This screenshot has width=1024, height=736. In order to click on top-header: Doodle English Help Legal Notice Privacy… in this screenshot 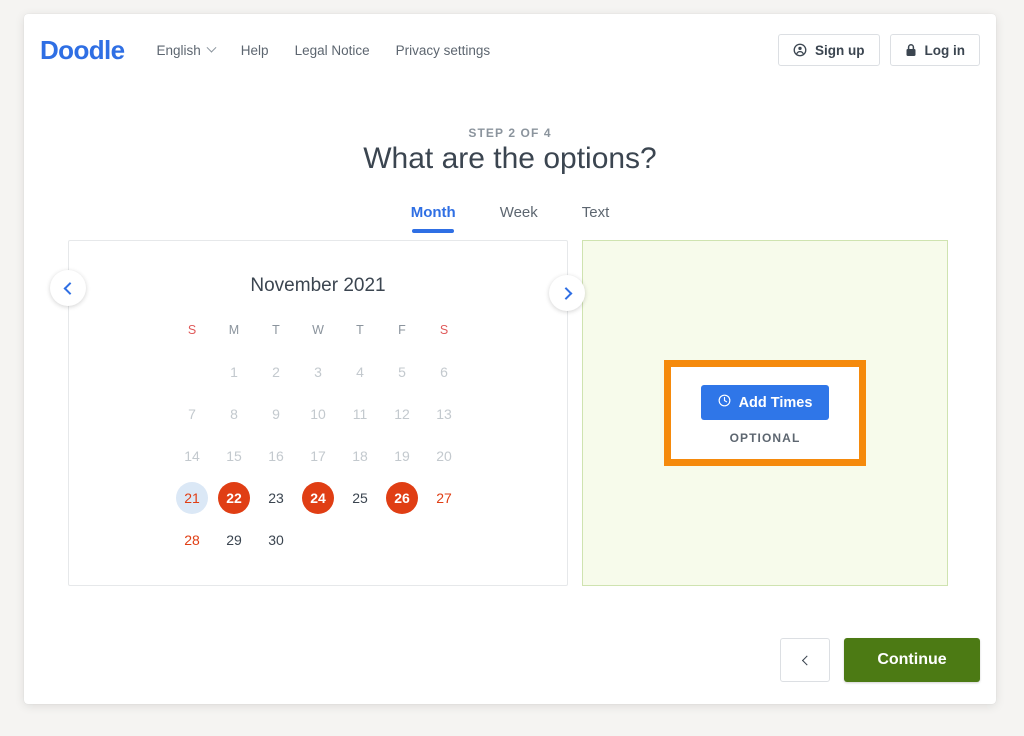, I will do `click(510, 50)`.